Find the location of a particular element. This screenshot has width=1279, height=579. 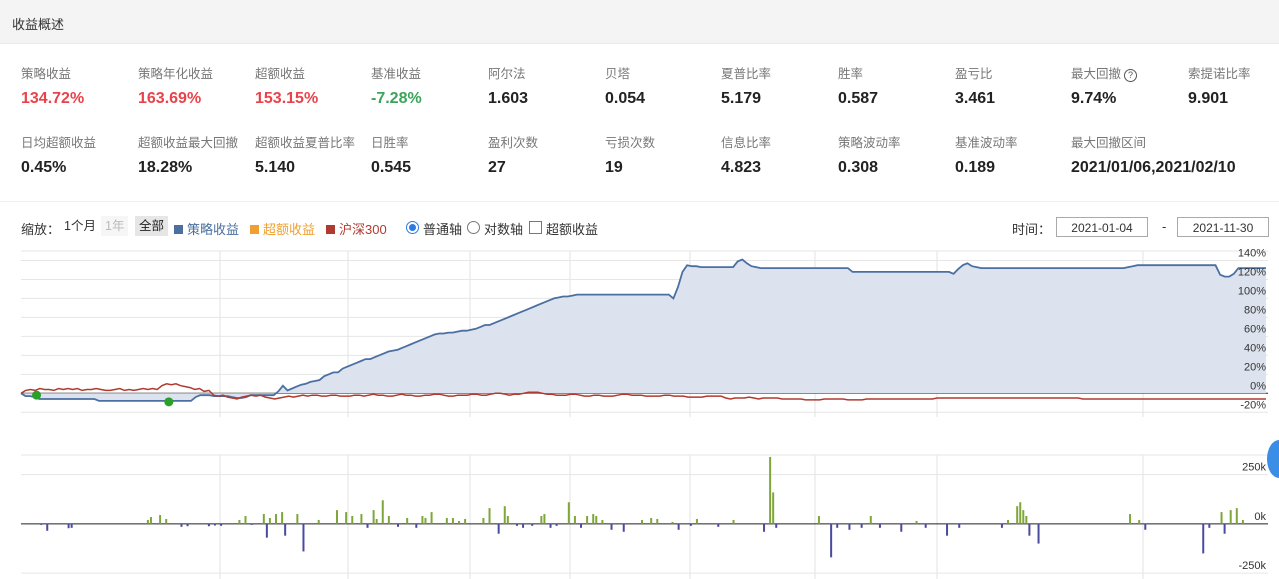

metric-value: -7.28% is located at coordinates (396, 98).